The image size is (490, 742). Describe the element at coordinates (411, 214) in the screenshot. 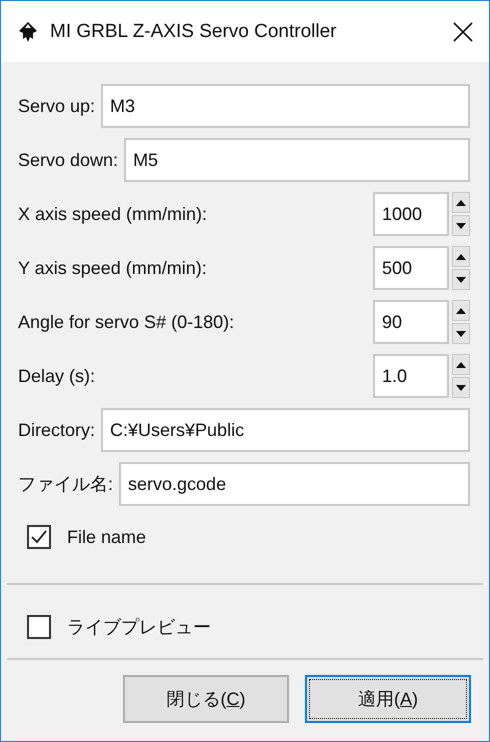

I see `input-field: 1000` at that location.